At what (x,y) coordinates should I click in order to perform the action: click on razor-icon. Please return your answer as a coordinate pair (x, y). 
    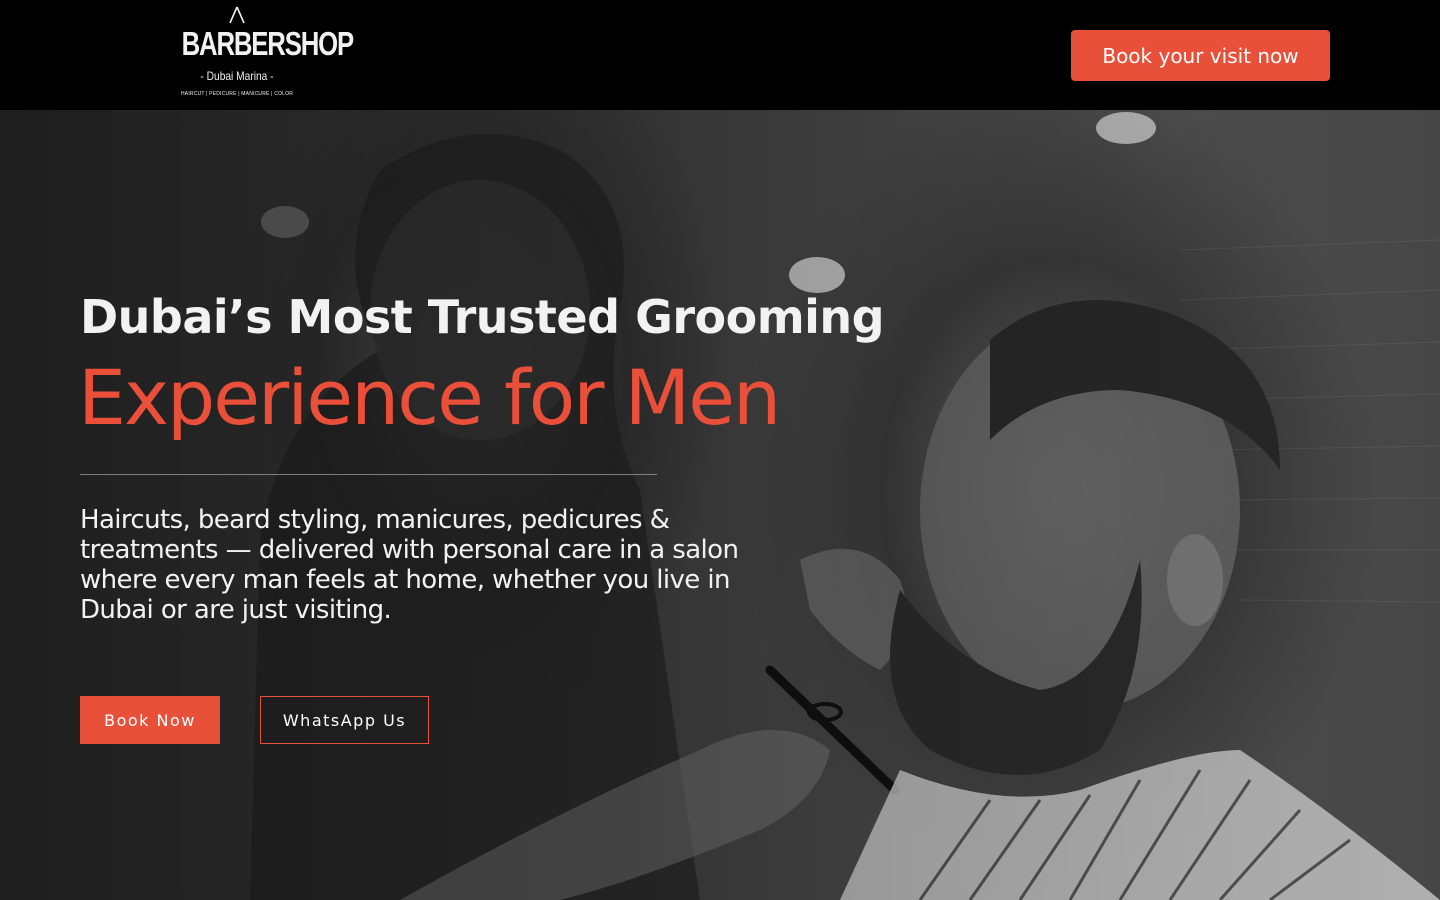
    Looking at the image, I should click on (237, 15).